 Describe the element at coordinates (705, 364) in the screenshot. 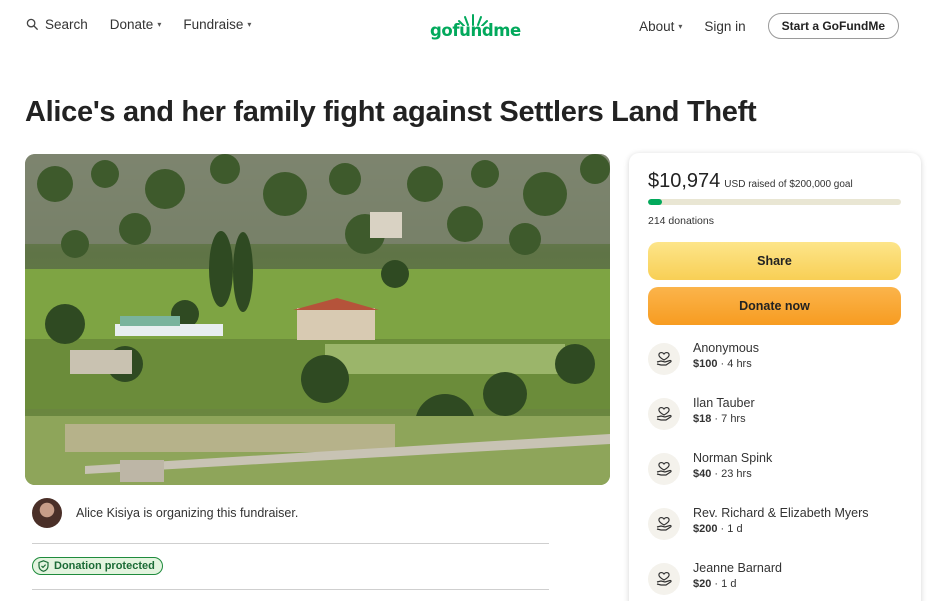

I see `donor-amount: $100` at that location.